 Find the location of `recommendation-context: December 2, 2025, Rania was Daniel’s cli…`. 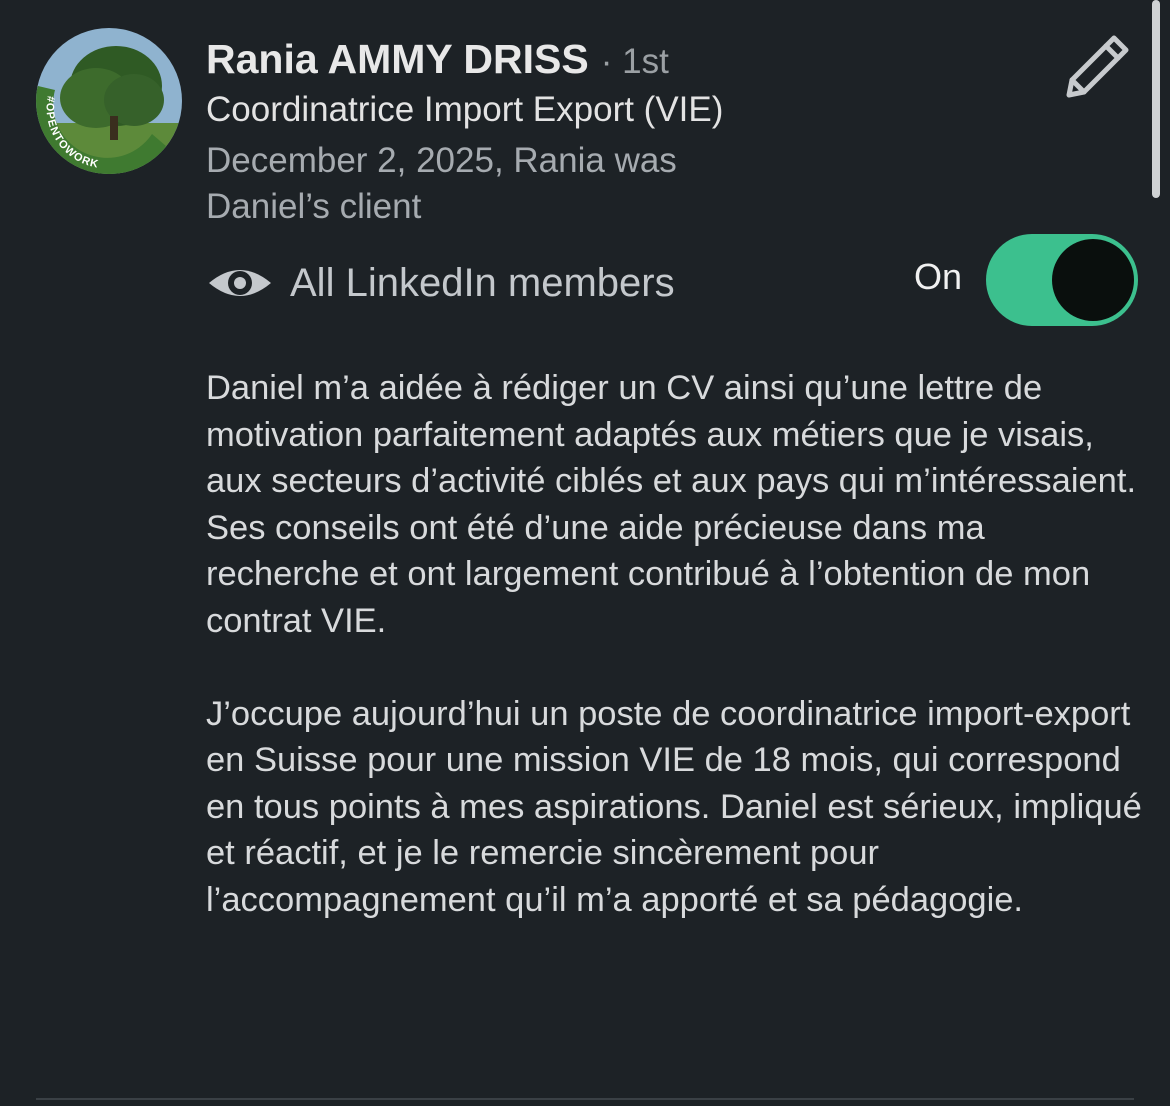

recommendation-context: December 2, 2025, Rania was Daniel’s cli… is located at coordinates (556, 184).